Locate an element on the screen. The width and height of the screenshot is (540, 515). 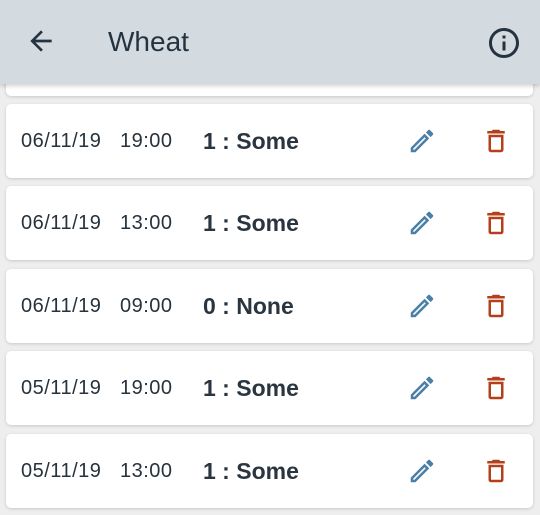
list-item: 06/11/19 09:00 0 : None is located at coordinates (269, 306).